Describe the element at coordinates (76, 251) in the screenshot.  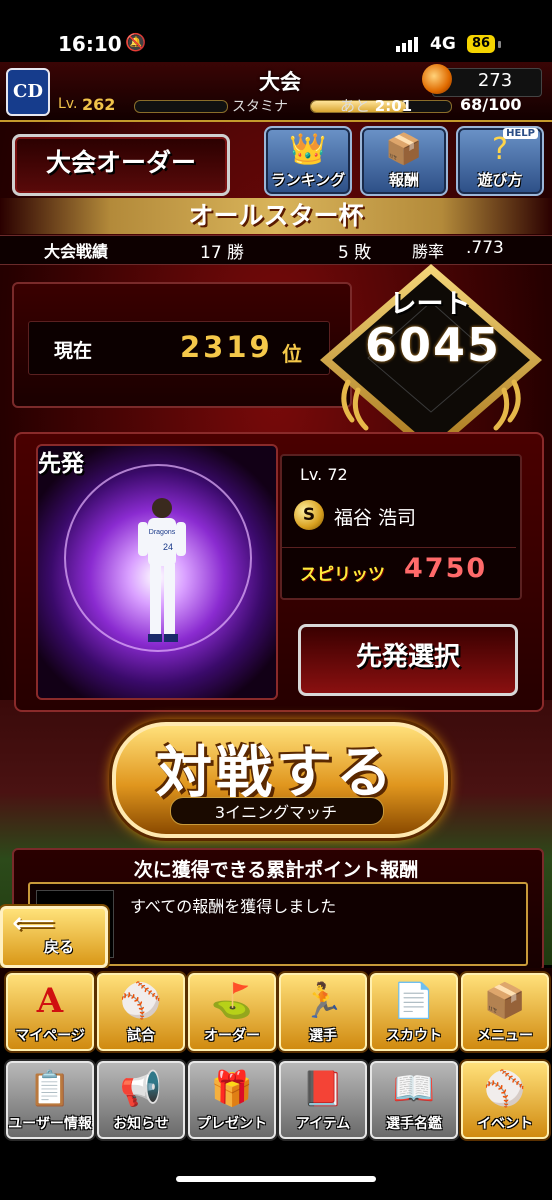
I see `record-label: 大会戦績` at that location.